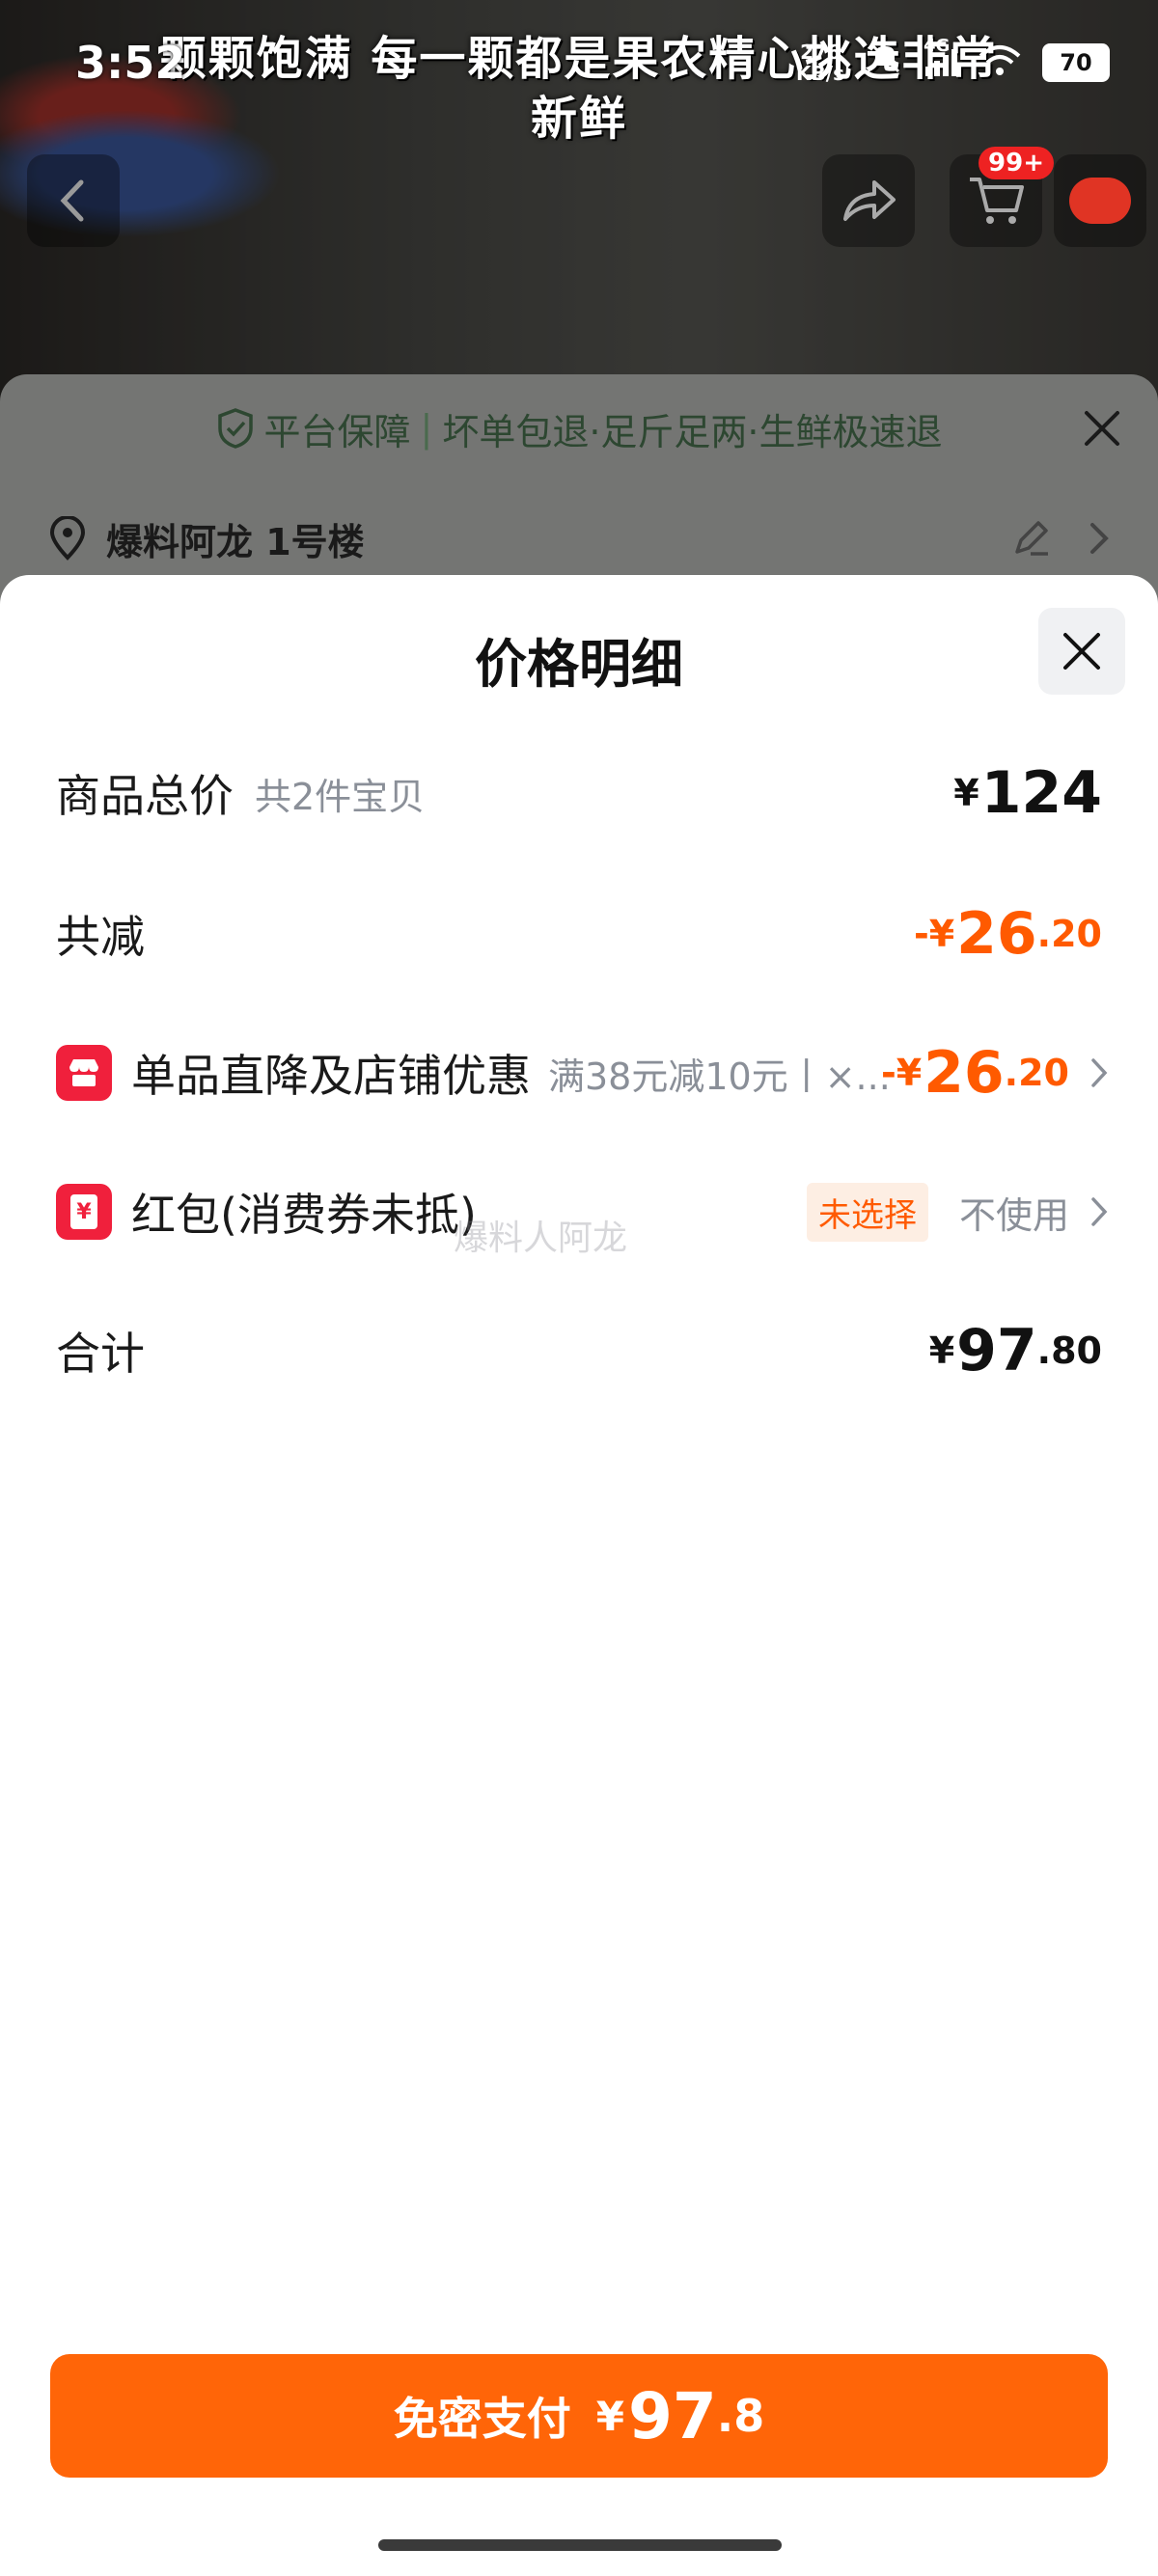 This screenshot has height=2576, width=1158. What do you see at coordinates (820, 52) in the screenshot?
I see `net-speed-value: 276` at bounding box center [820, 52].